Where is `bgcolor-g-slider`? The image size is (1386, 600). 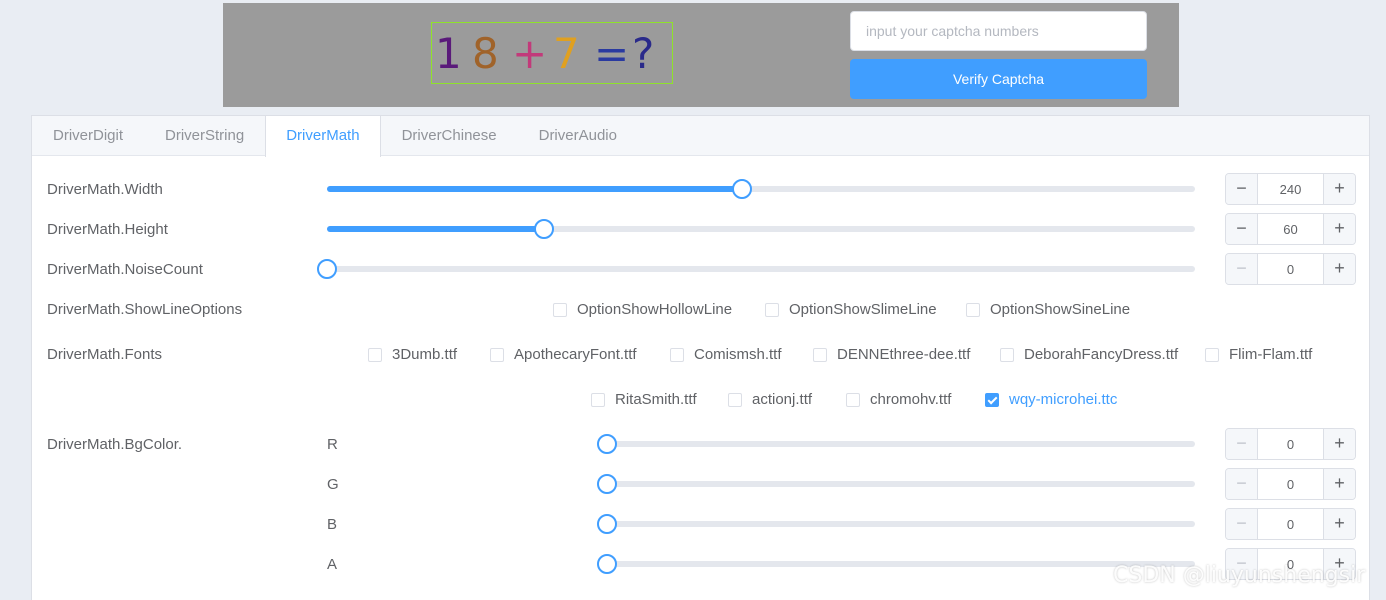 bgcolor-g-slider is located at coordinates (896, 484).